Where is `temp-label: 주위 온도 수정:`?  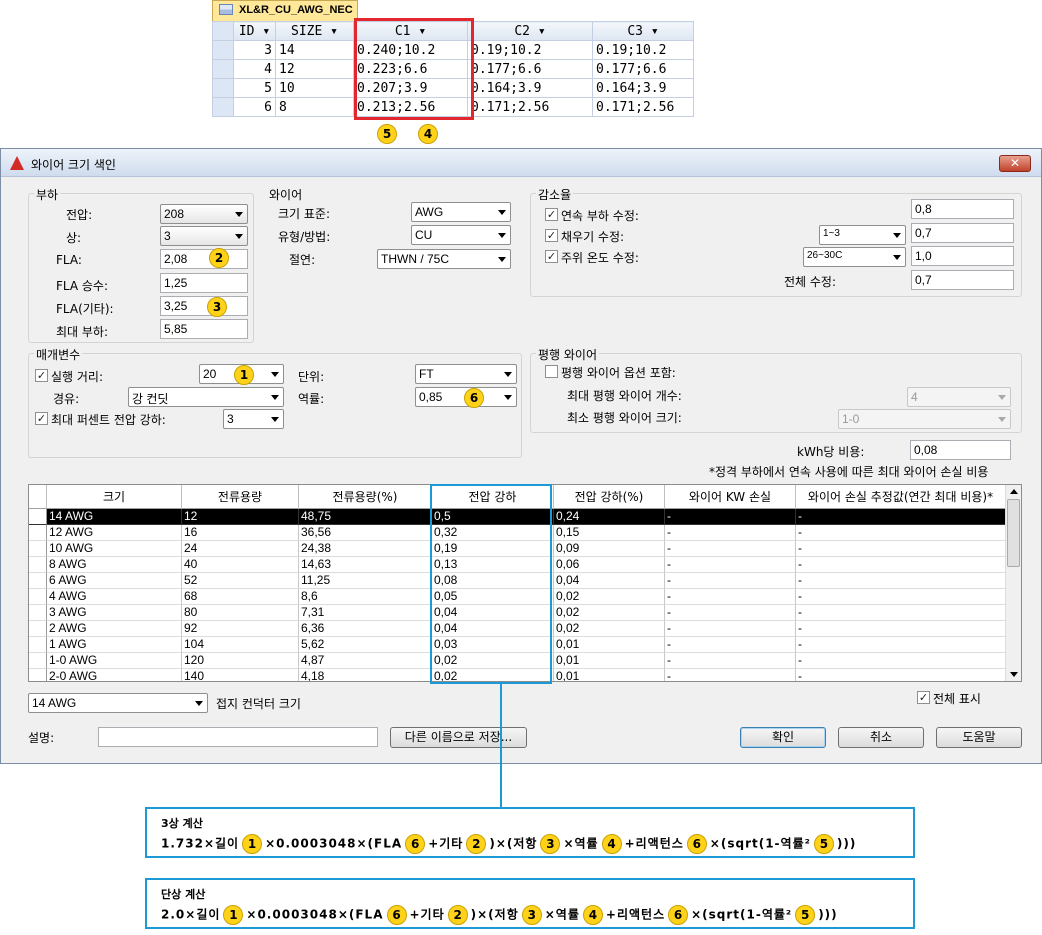
temp-label: 주위 온도 수정: is located at coordinates (600, 258).